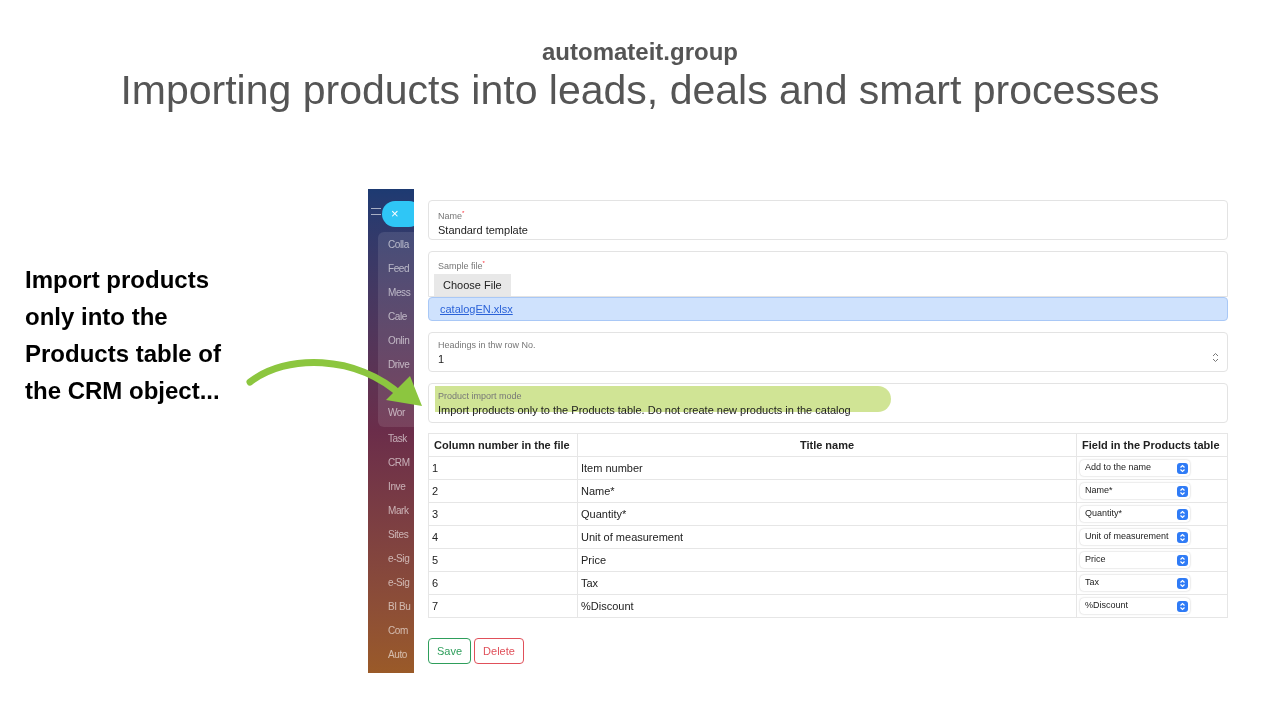 The image size is (1280, 720). What do you see at coordinates (503, 537) in the screenshot?
I see `table-cell: 4` at bounding box center [503, 537].